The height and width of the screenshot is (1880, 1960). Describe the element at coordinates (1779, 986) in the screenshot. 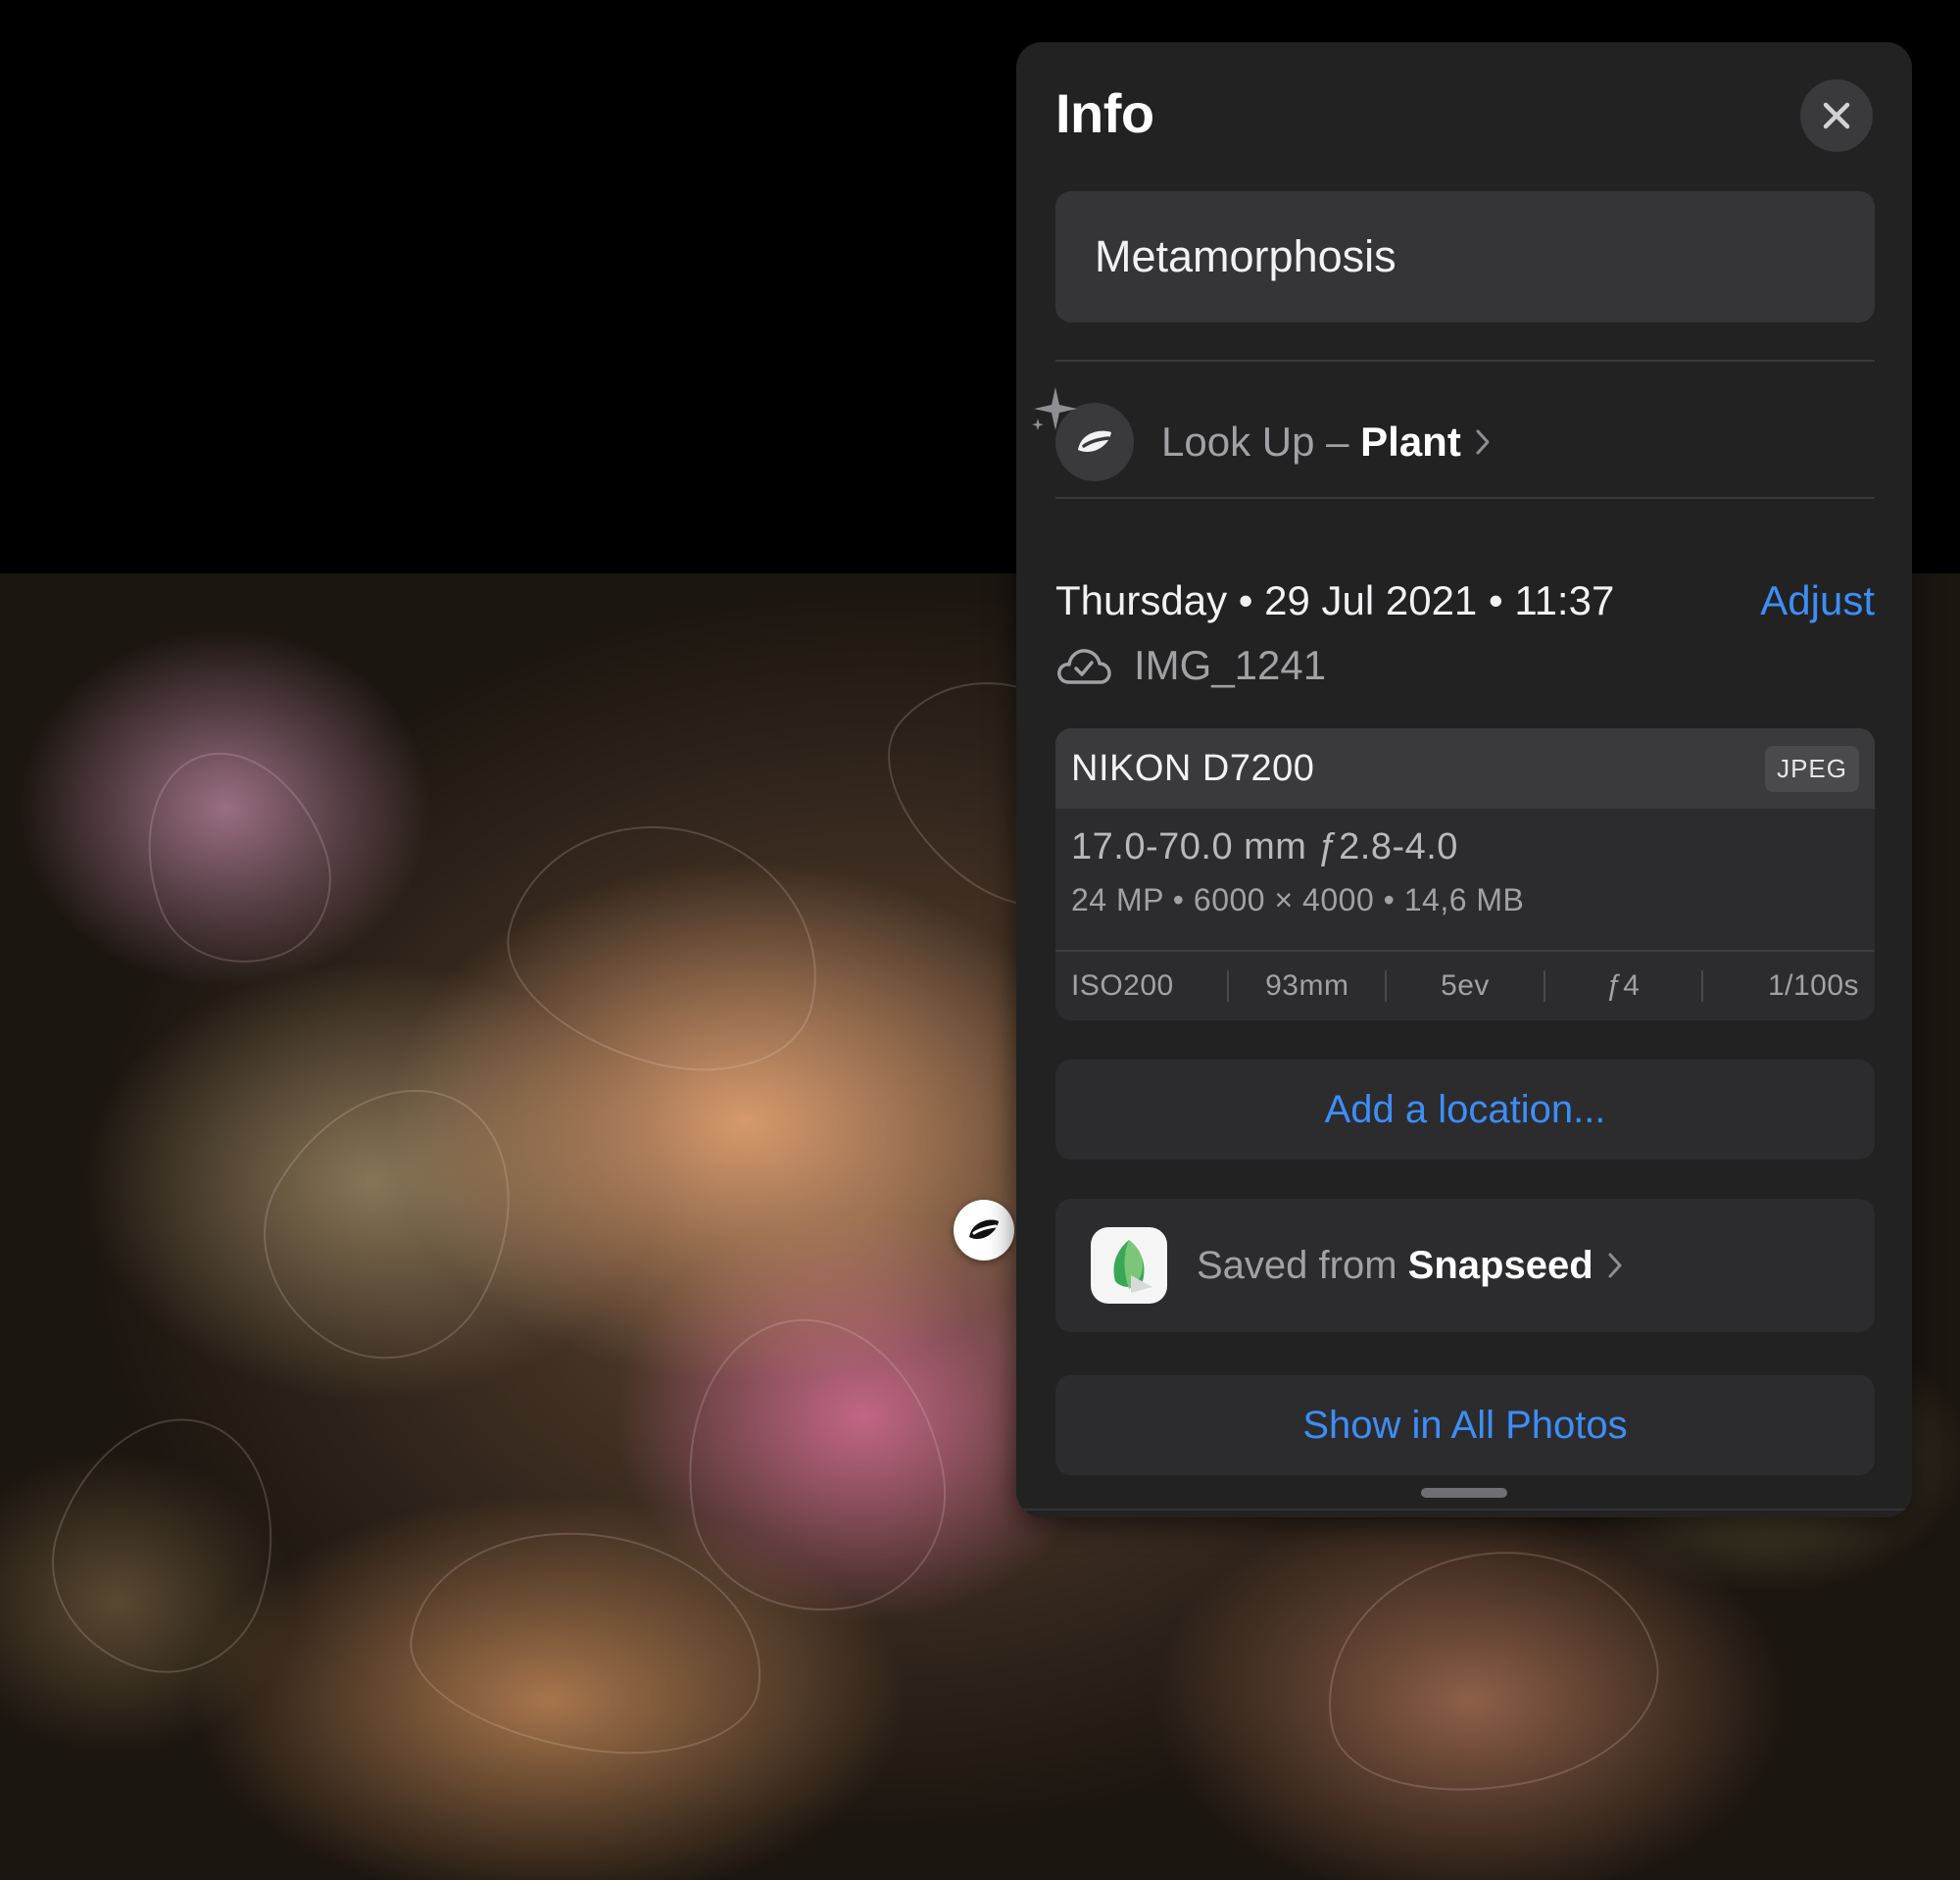

I see `shutter-speed-value: 1/100s` at that location.